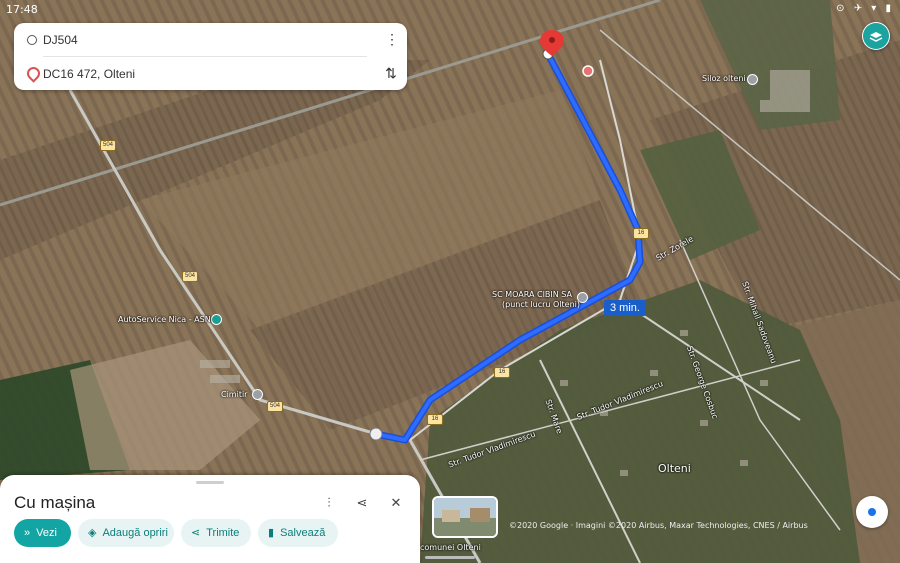 This screenshot has height=563, width=900. I want to click on street-view-image, so click(465, 517).